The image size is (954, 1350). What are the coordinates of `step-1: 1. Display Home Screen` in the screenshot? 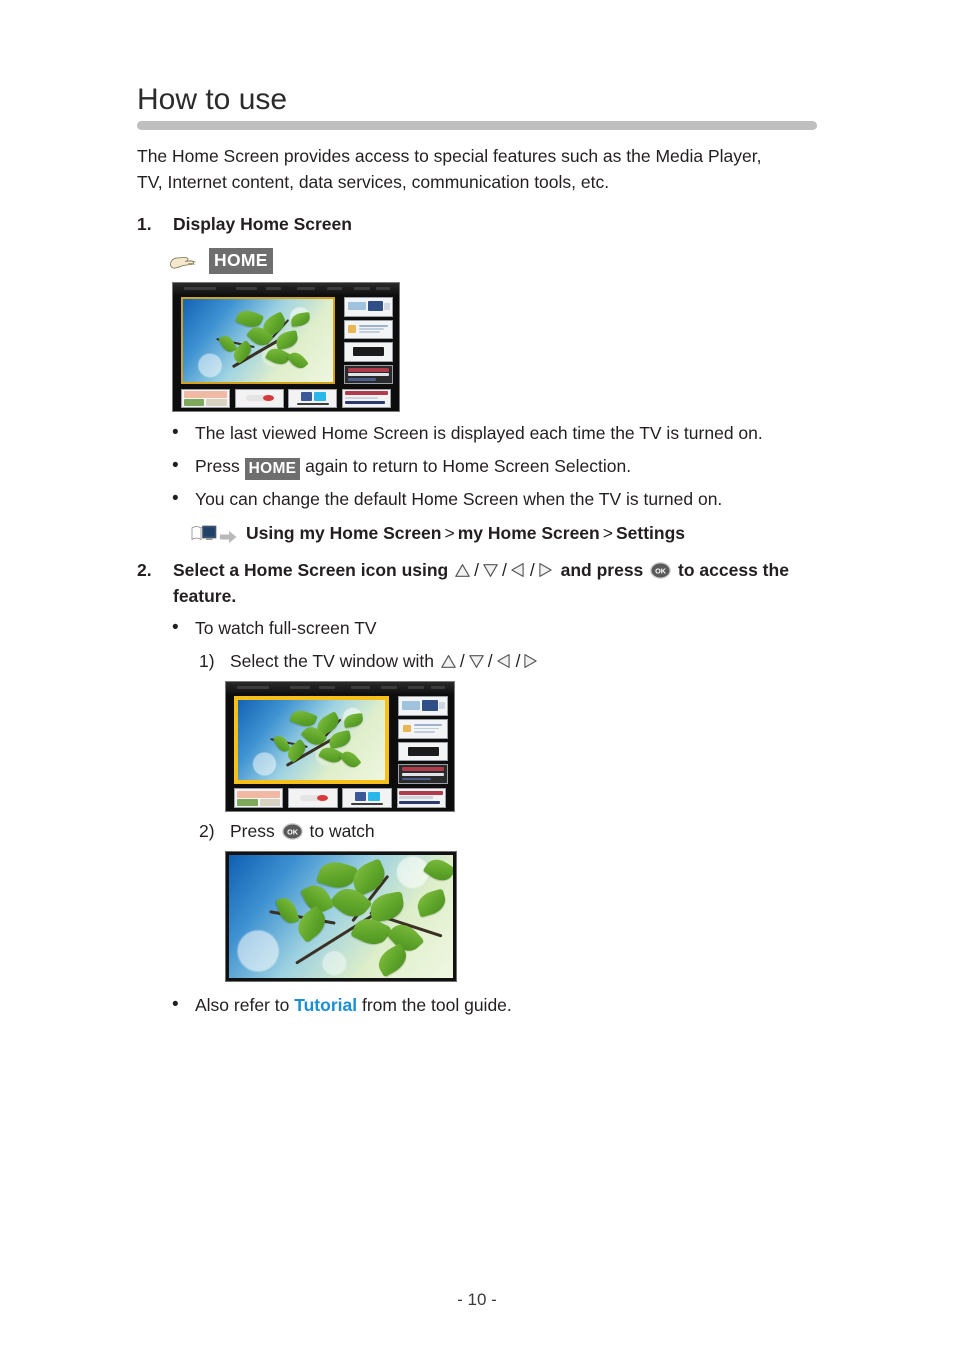 It's located at (477, 224).